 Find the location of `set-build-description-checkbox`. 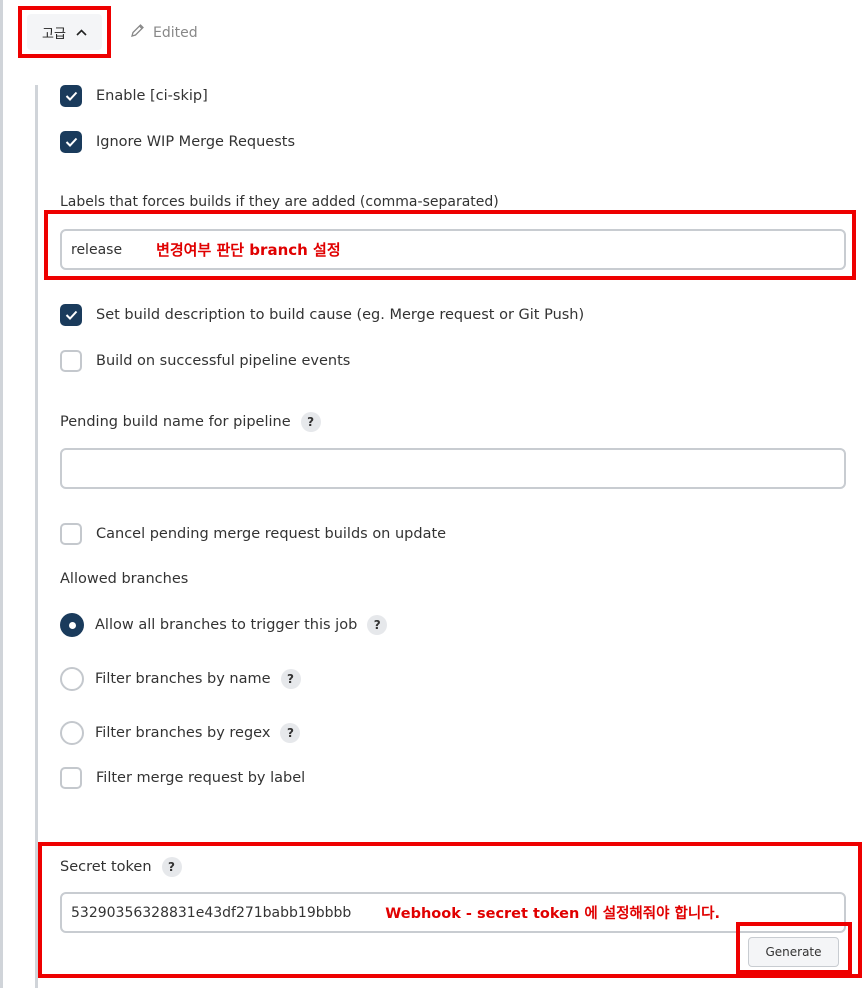

set-build-description-checkbox is located at coordinates (71, 315).